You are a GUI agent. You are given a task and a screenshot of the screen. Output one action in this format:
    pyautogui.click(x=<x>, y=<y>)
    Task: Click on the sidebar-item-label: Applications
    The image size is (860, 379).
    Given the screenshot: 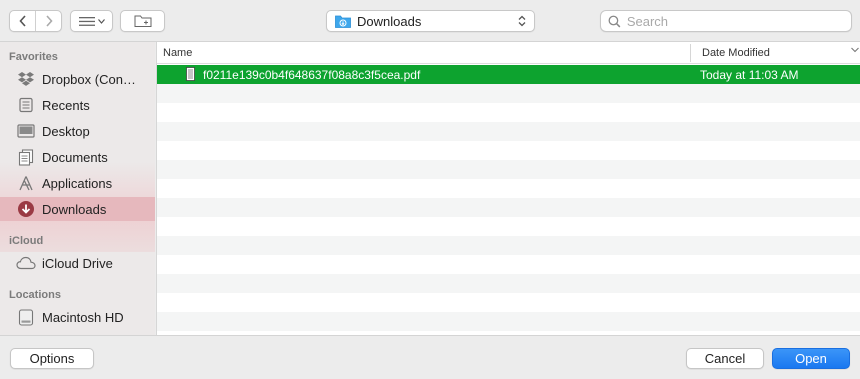 What is the action you would take?
    pyautogui.click(x=77, y=183)
    